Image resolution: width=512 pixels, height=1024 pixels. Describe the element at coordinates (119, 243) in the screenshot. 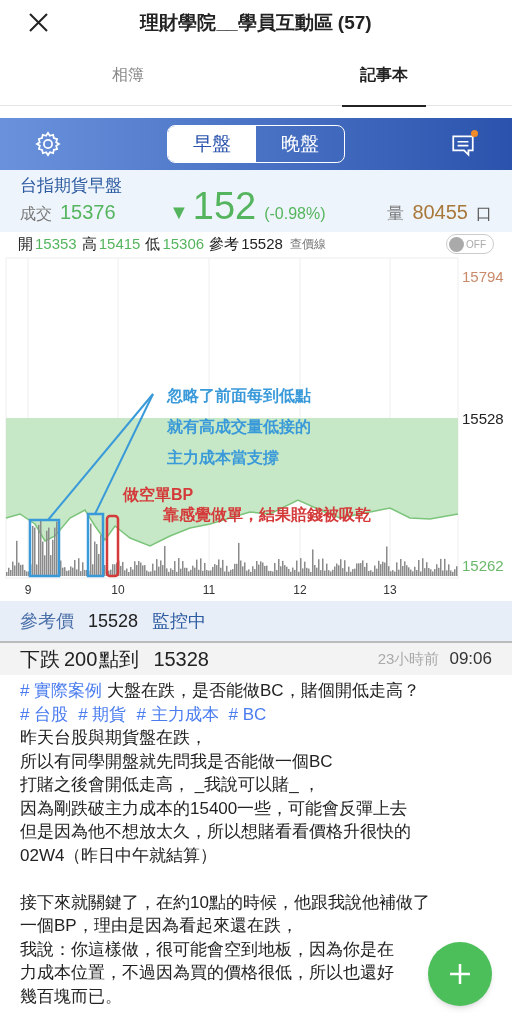

I see `ohlc-value: 15415` at that location.